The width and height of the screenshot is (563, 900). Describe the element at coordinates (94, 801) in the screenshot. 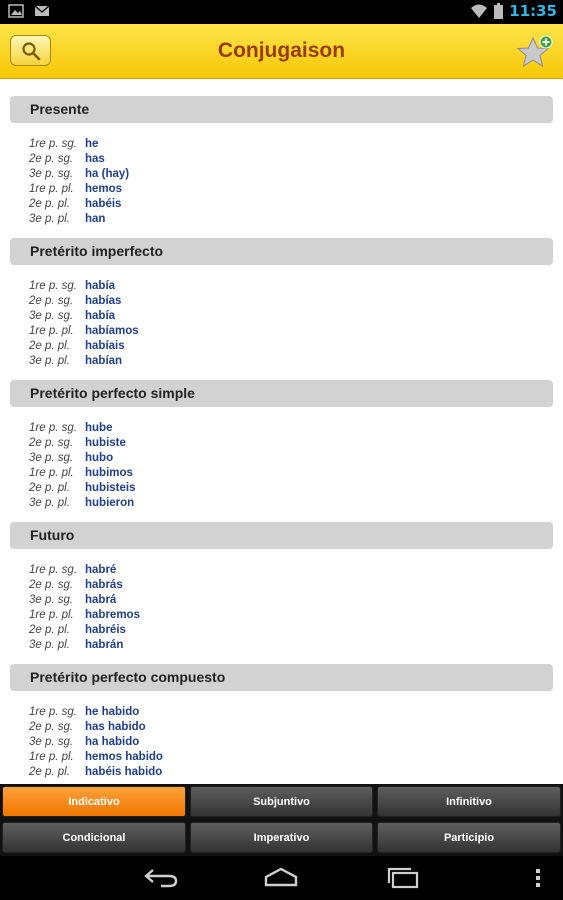

I see `tab-indicativo: Indicativo` at that location.